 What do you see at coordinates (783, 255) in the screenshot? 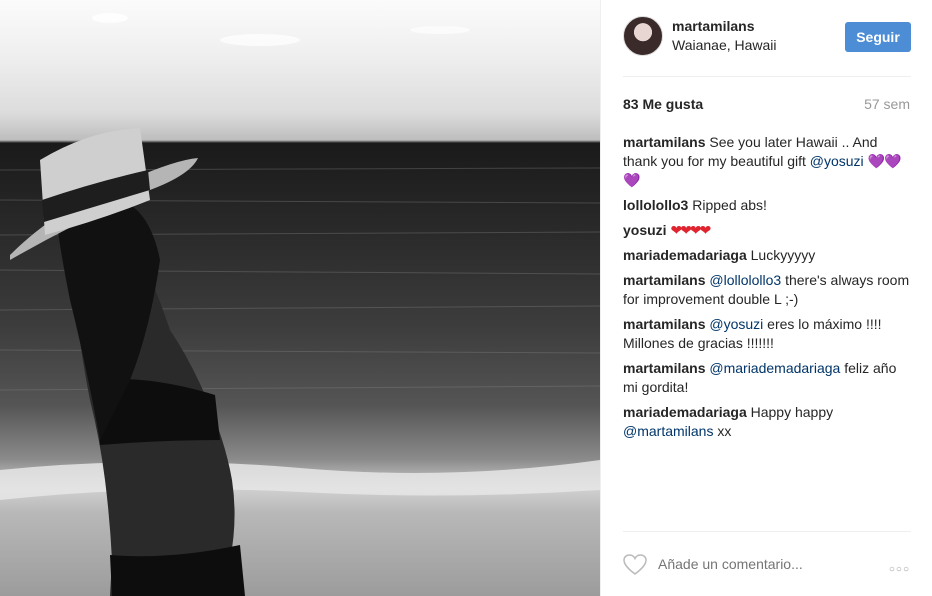
I see `comment-text: Luckyyyyy` at bounding box center [783, 255].